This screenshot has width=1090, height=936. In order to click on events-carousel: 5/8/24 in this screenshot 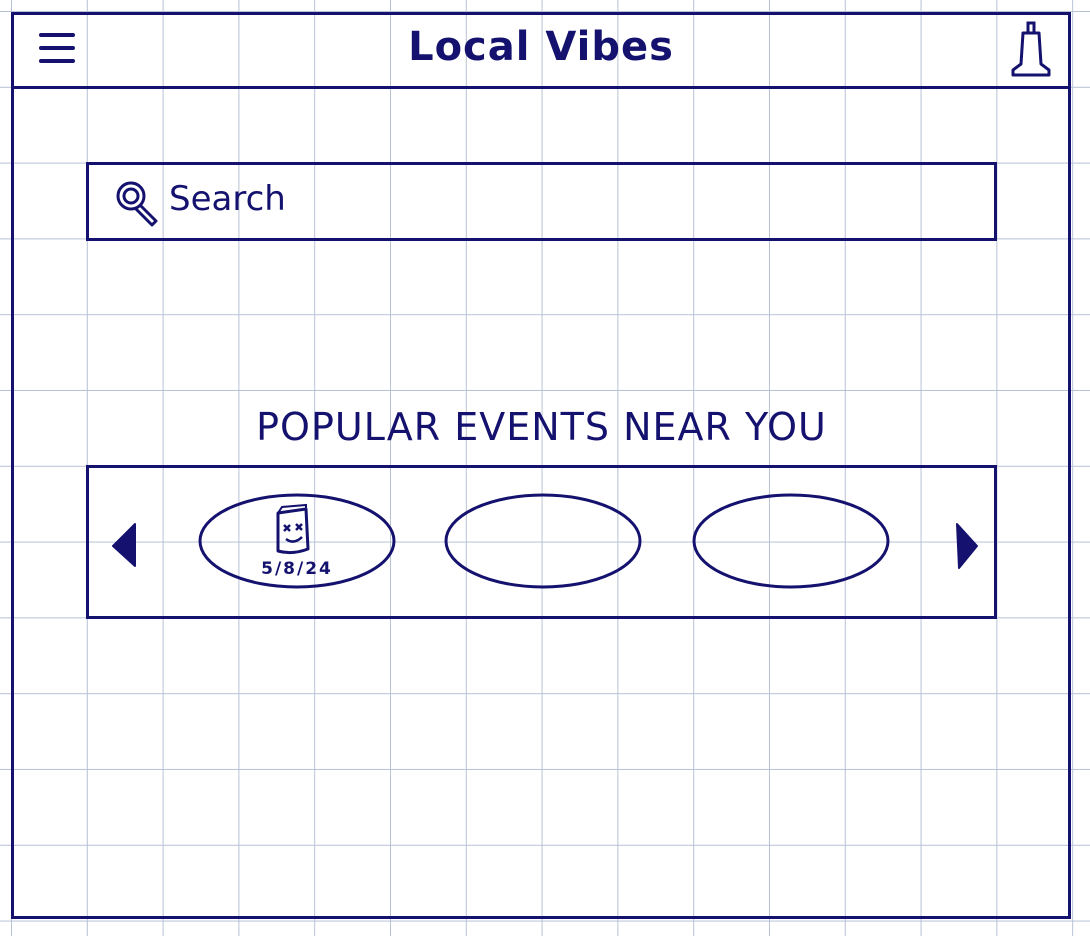, I will do `click(541, 542)`.